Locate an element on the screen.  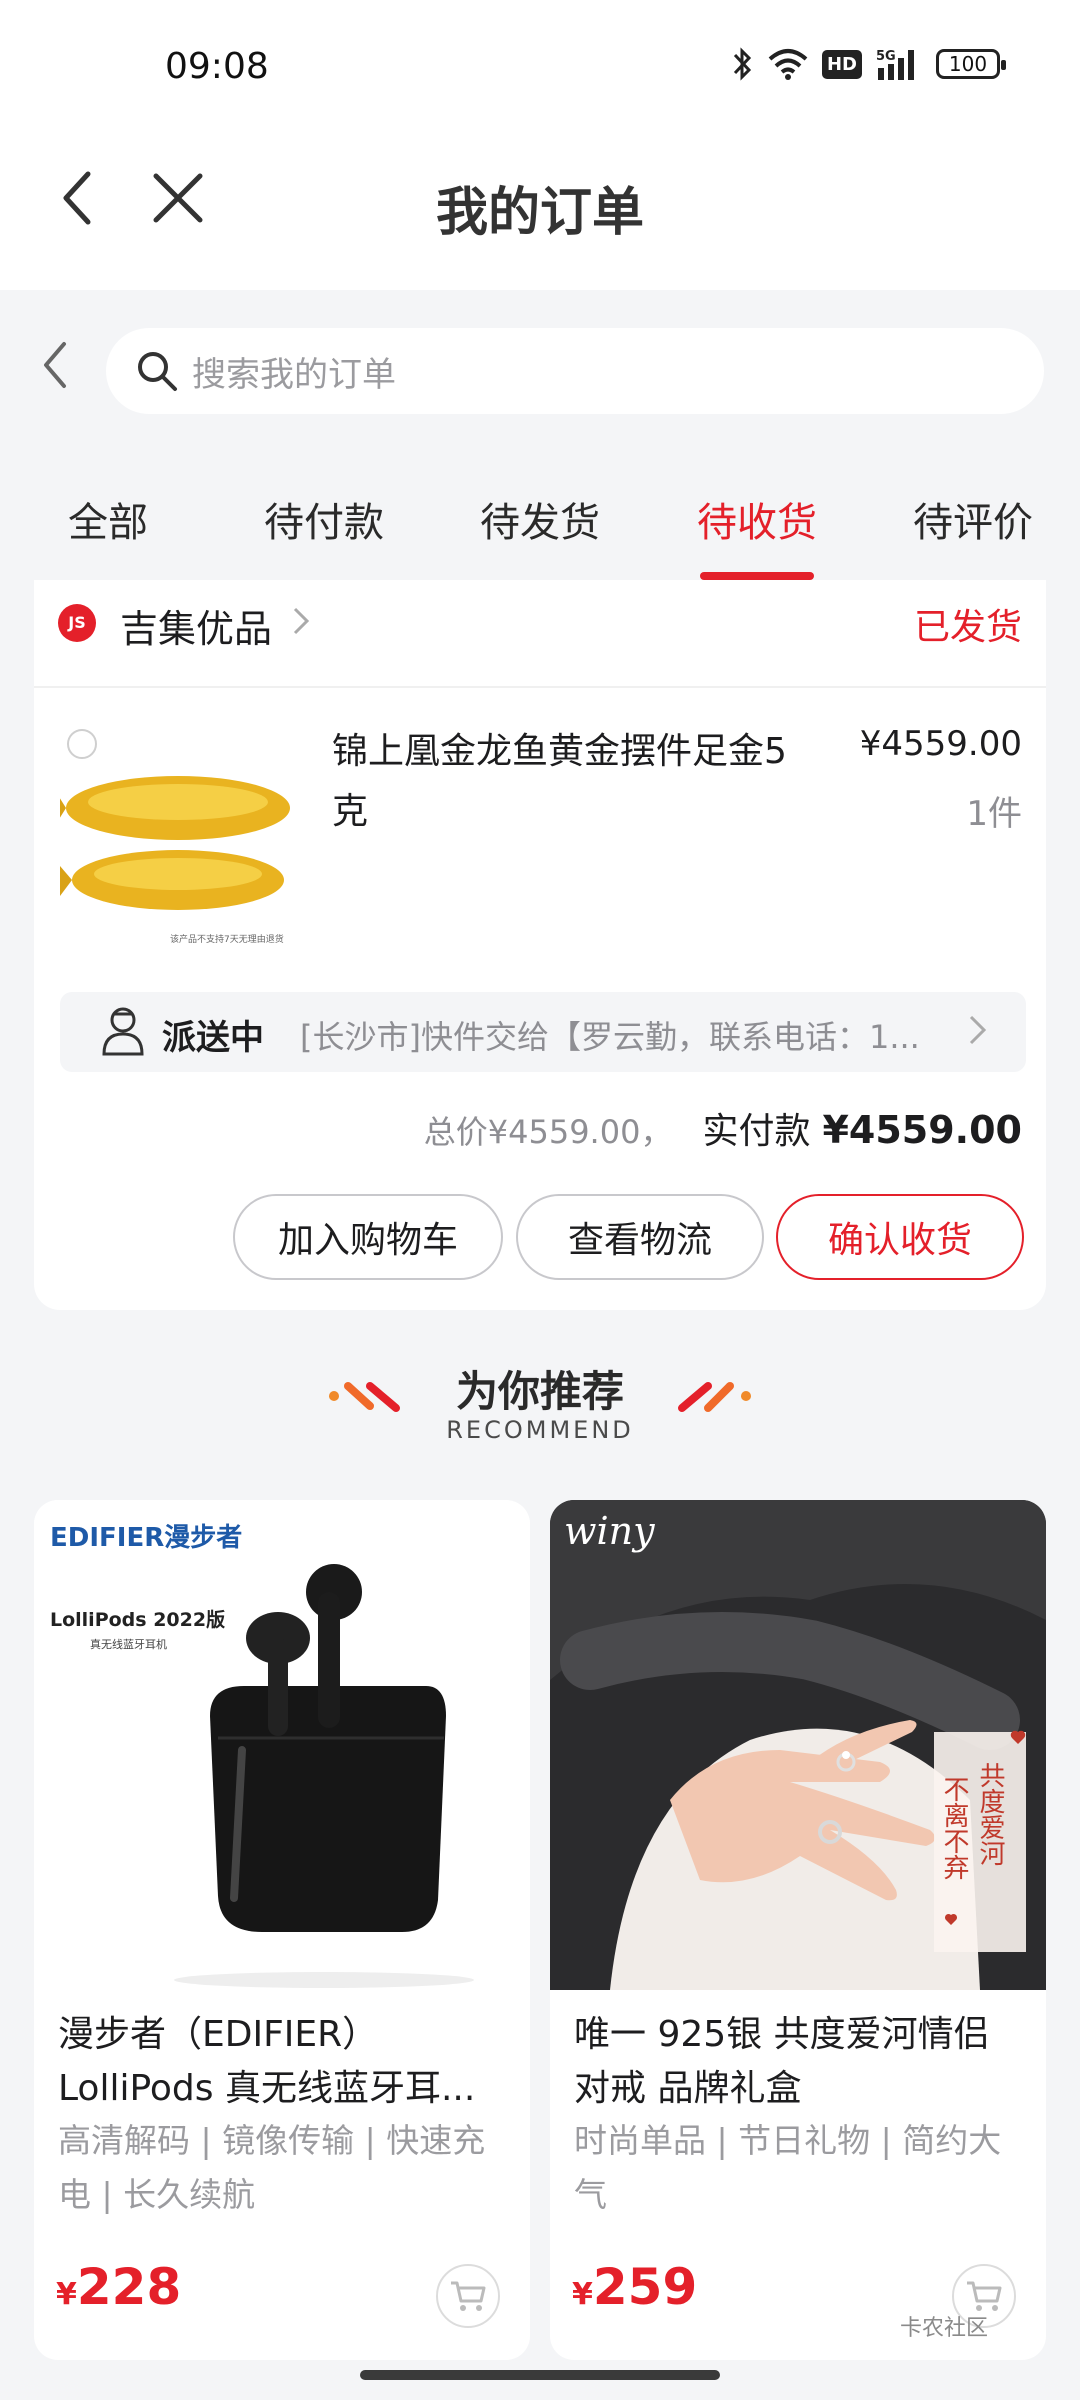
recommend-subtitle: RECOMMEND is located at coordinates (540, 1430).